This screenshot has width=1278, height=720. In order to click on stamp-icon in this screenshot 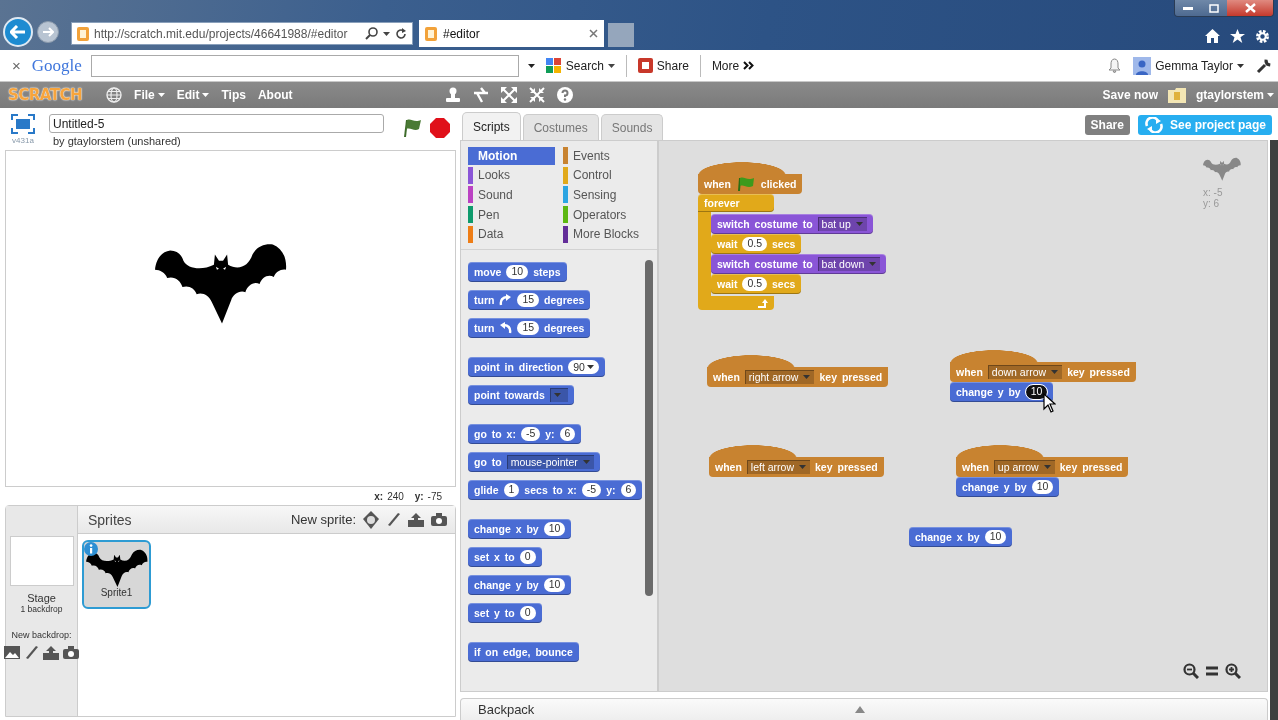, I will do `click(452, 95)`.